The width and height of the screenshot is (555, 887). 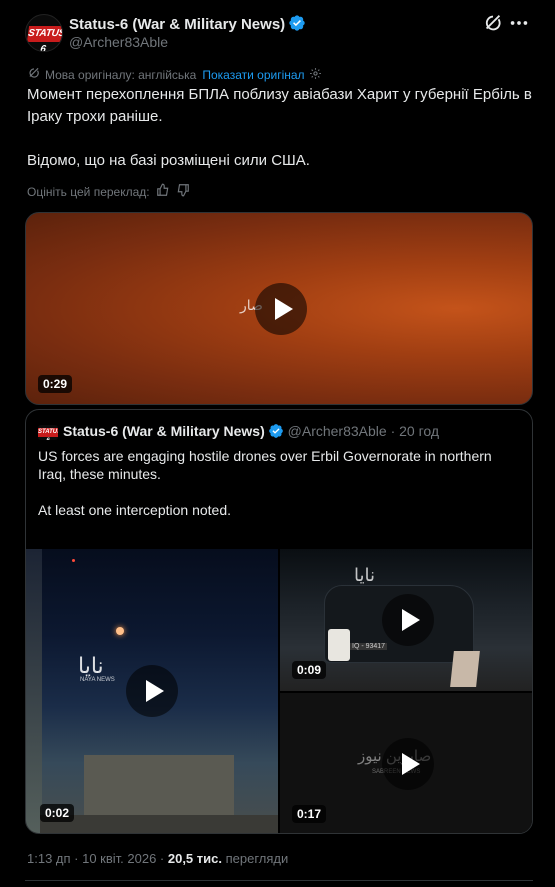 I want to click on rate-label: Оцініть цей переклад:, so click(x=88, y=191).